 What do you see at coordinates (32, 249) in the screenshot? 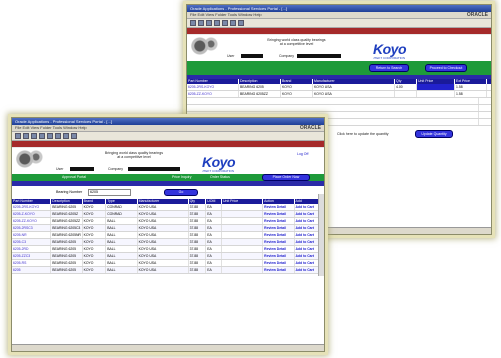
I see `part-link: 6205-2RD` at bounding box center [32, 249].